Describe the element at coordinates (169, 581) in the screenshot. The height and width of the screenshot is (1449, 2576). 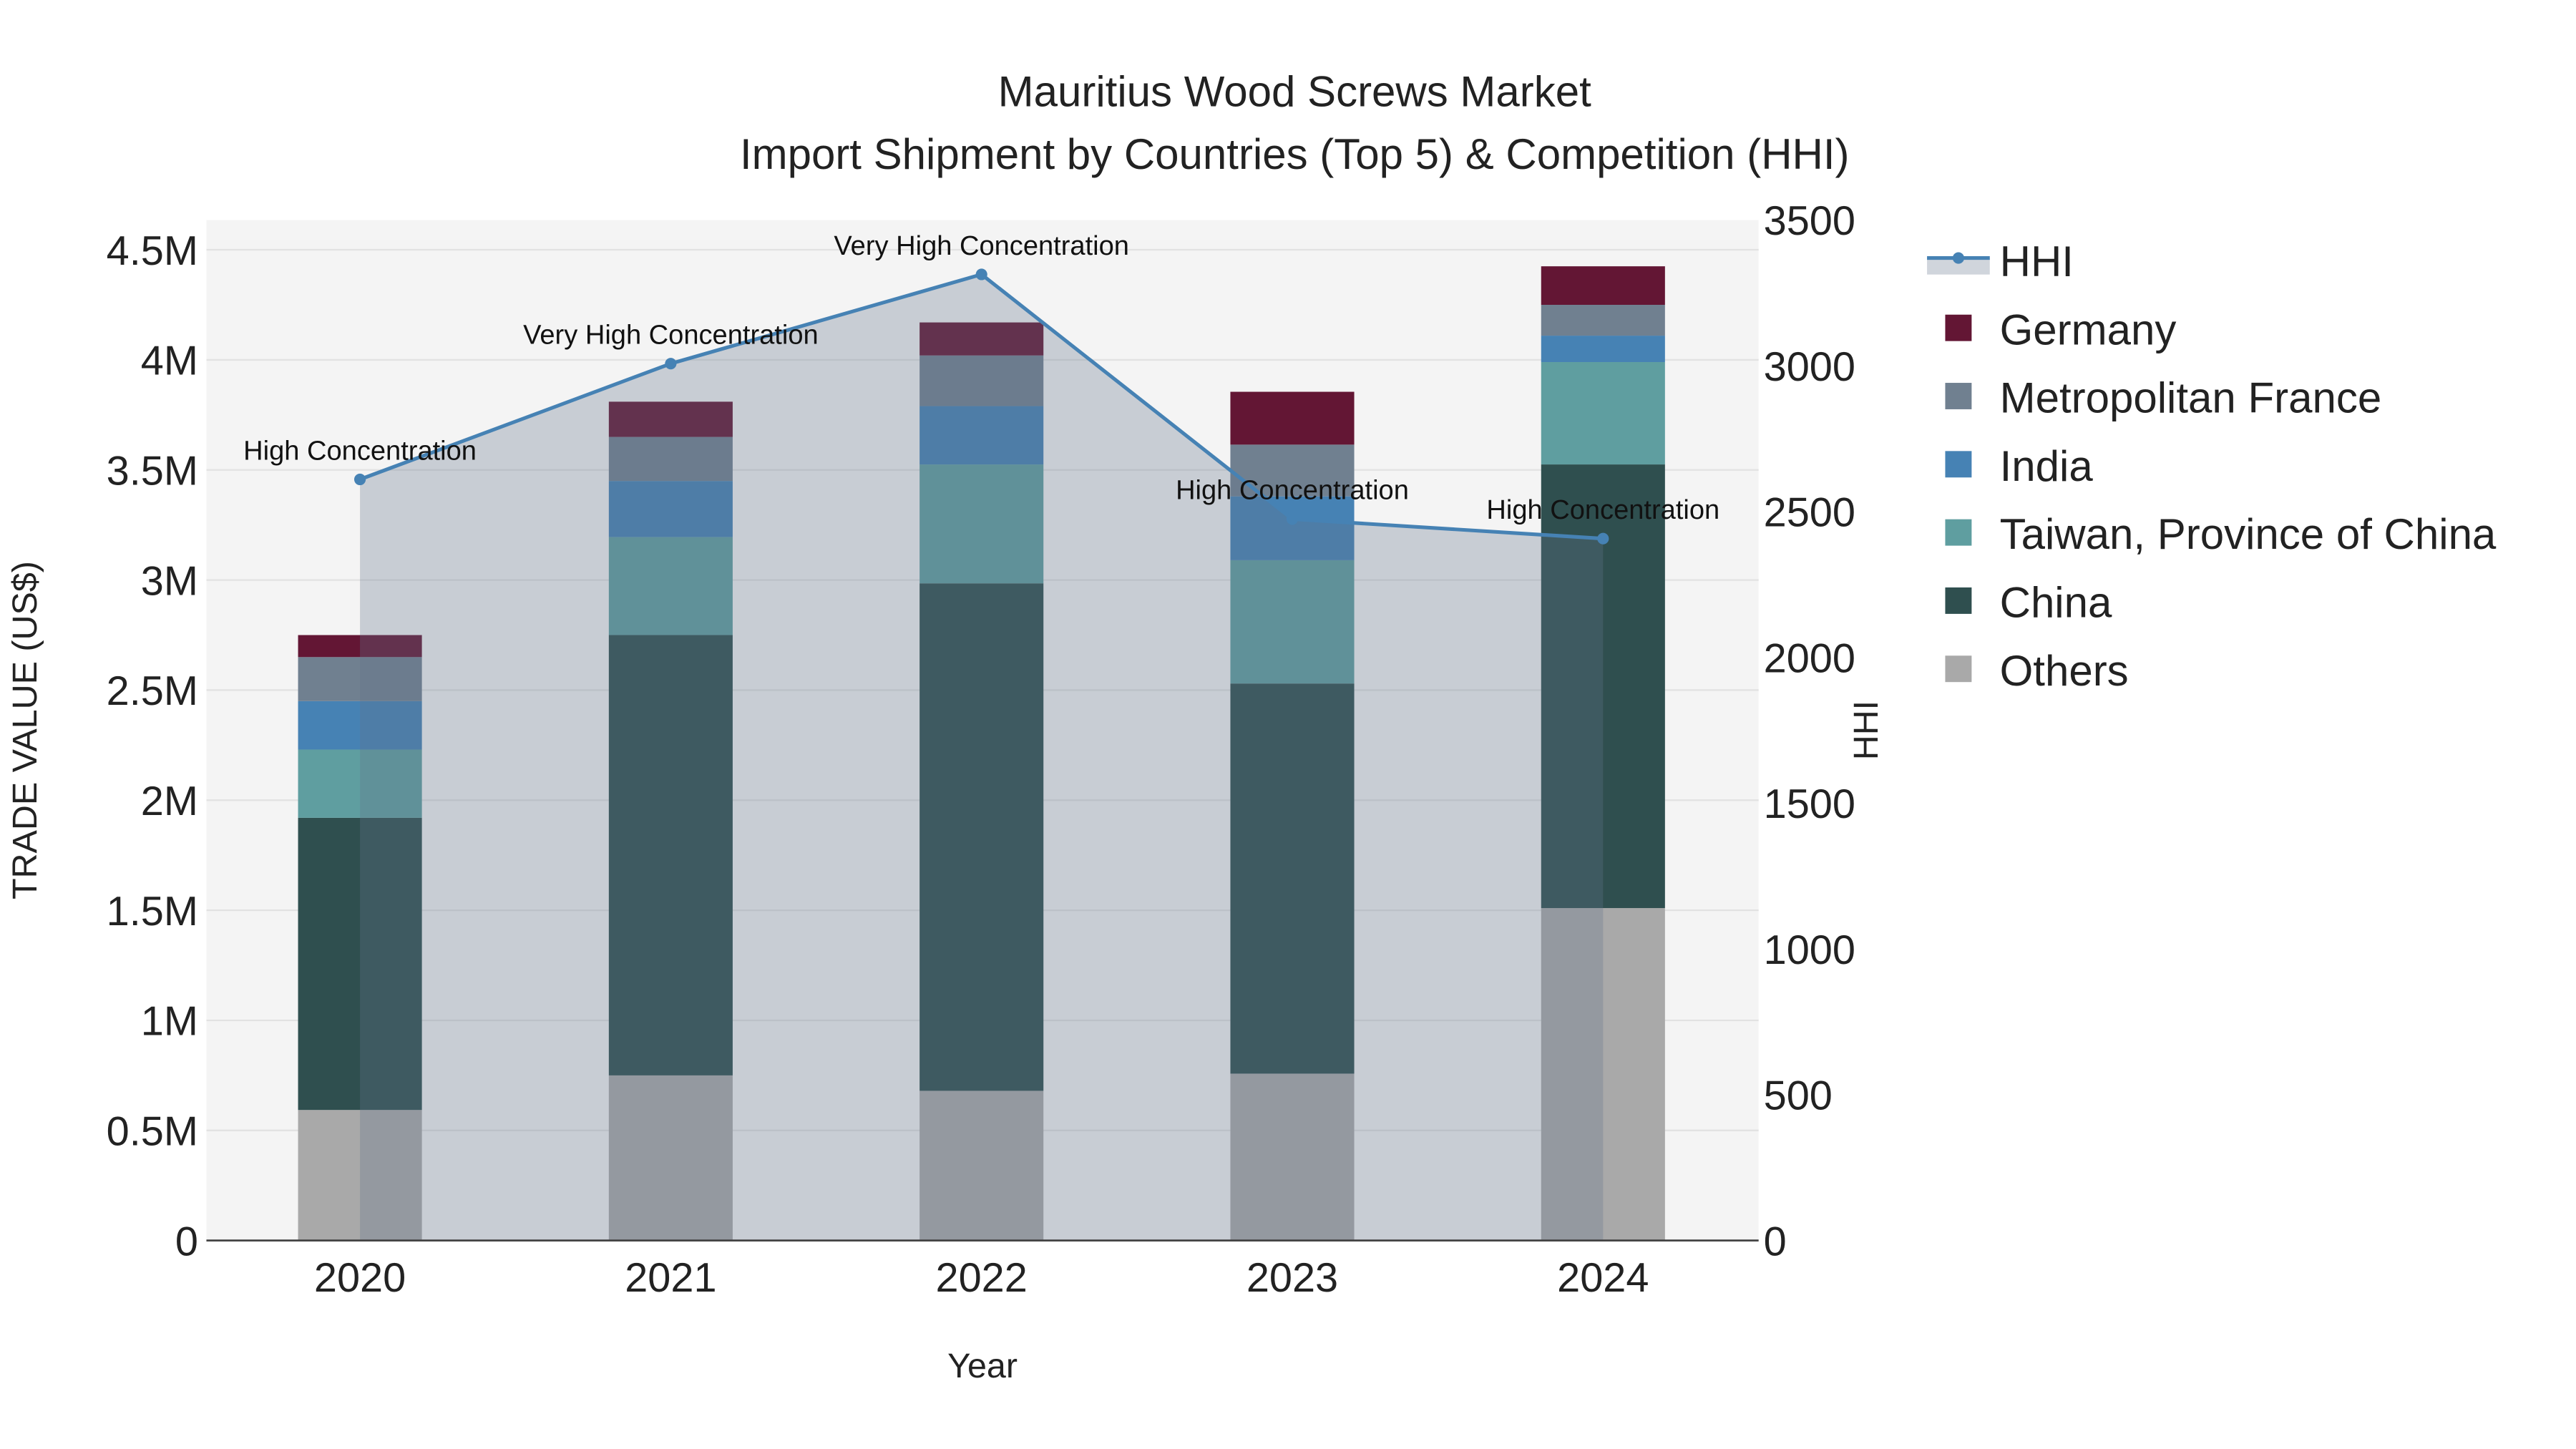
I see `y-tick-label: 3M` at that location.